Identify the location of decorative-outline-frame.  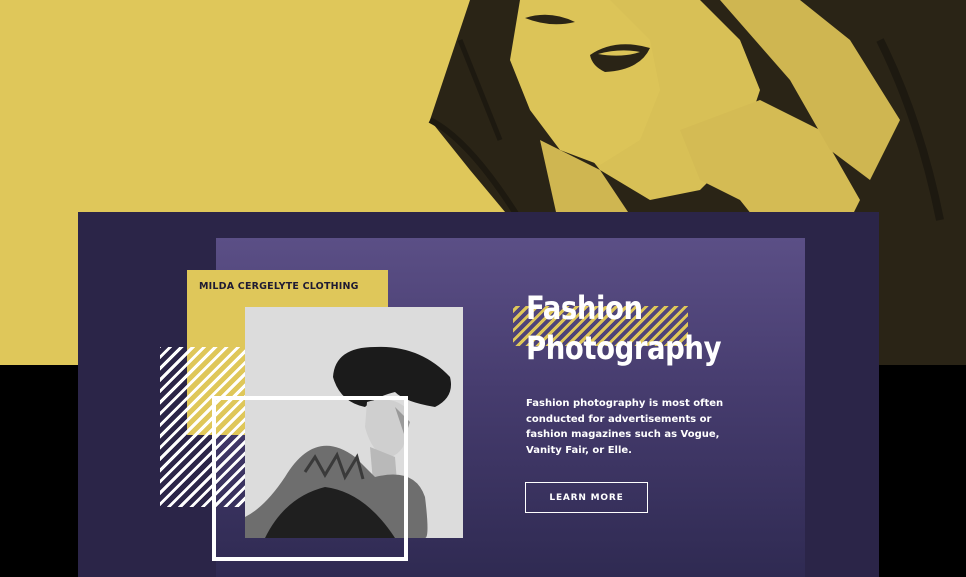
(310, 478).